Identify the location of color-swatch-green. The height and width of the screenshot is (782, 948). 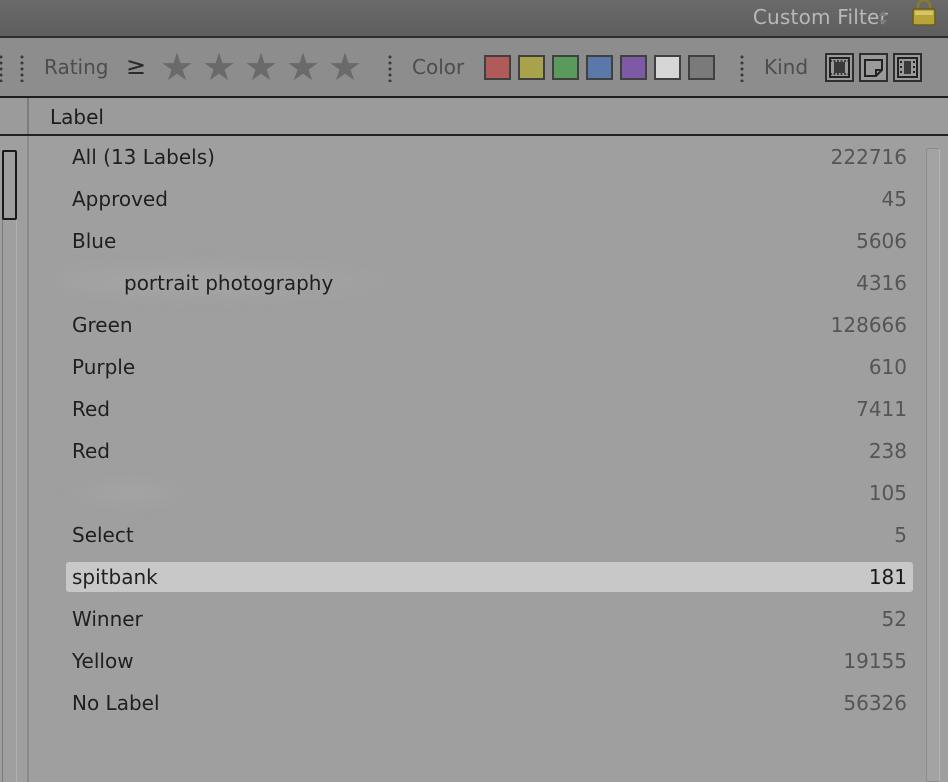
(565, 67).